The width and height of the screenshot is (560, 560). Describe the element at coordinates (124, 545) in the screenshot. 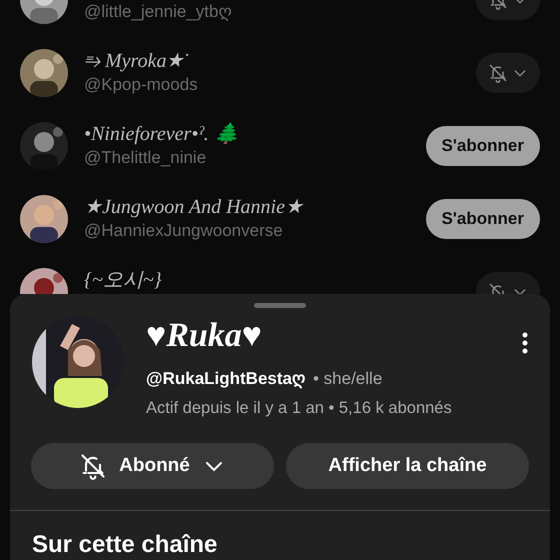

I see `section-title: Sur cette chaîne` at that location.